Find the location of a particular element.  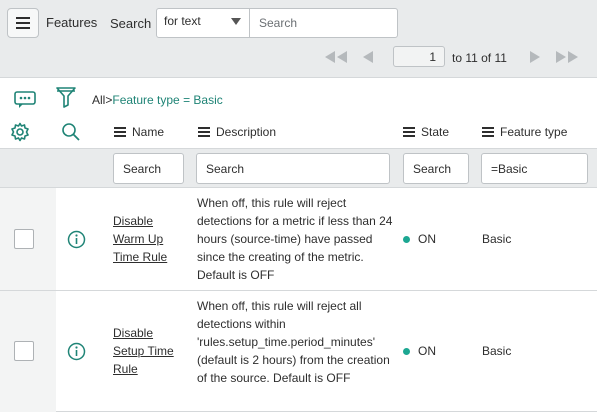

breadcrumb-all: All is located at coordinates (98, 100).